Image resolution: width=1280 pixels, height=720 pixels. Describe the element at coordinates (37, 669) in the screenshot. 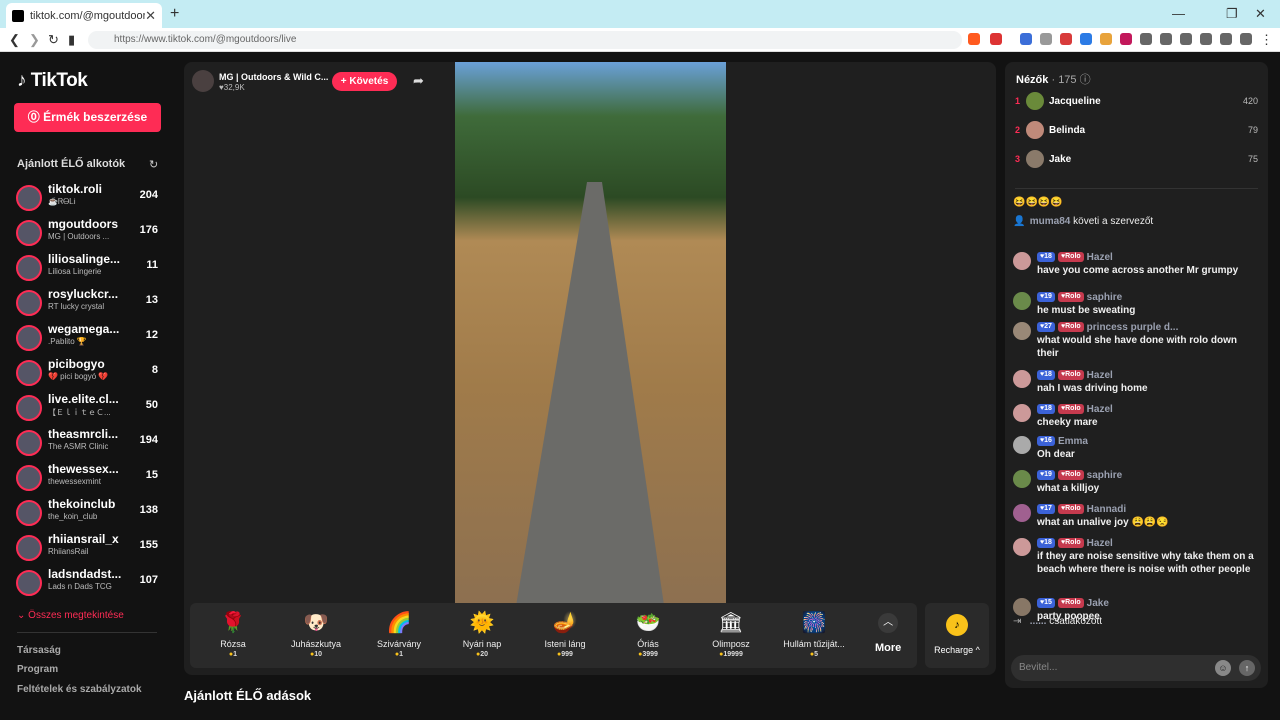

I see `footer-program-link: Program` at that location.